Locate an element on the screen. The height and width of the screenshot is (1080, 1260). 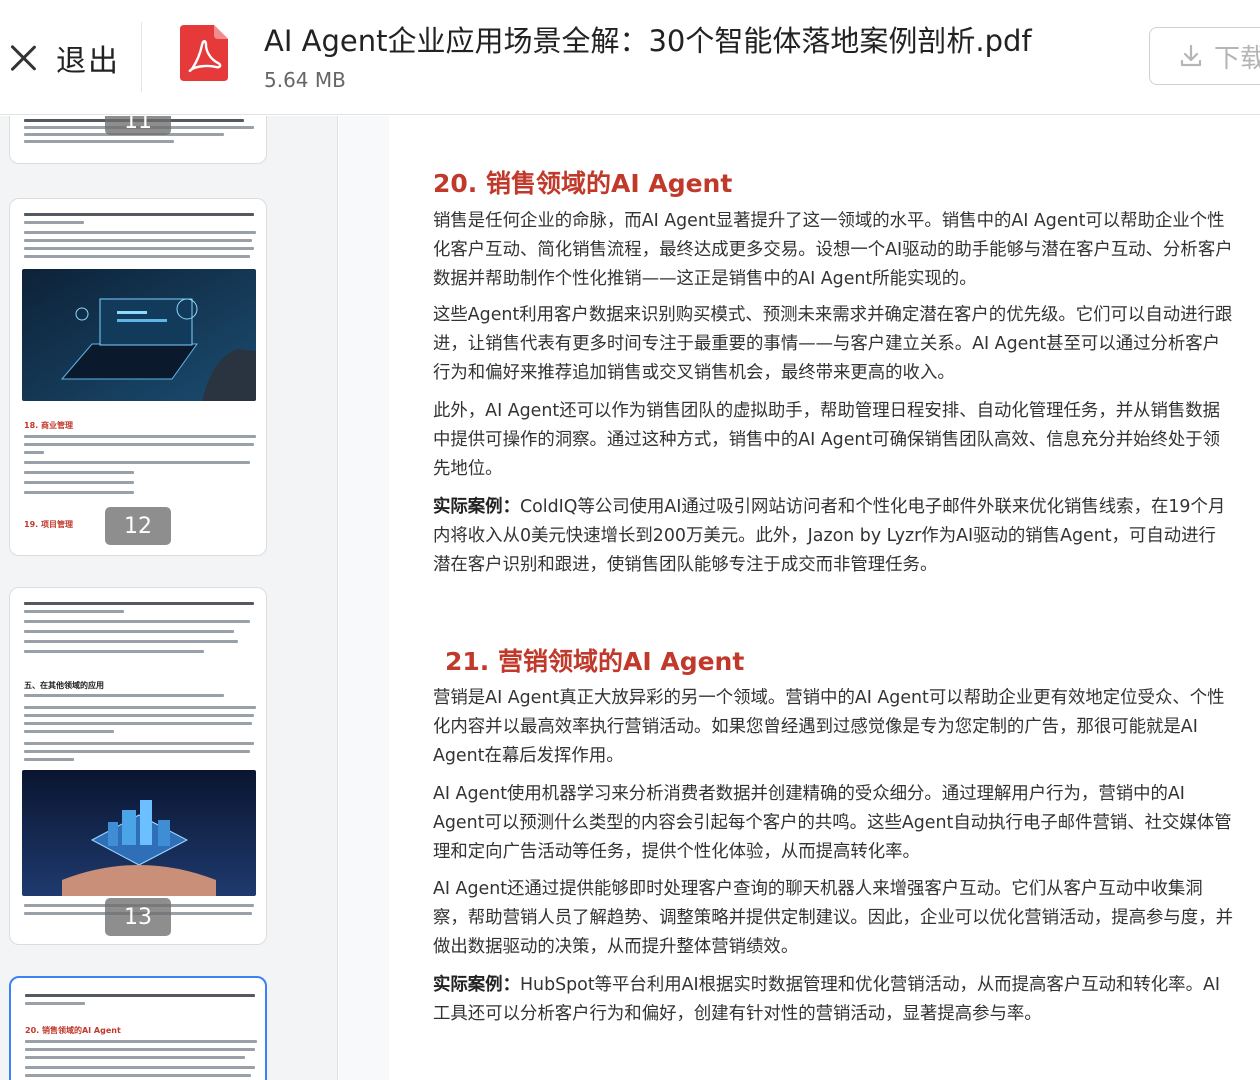
thumb-image-laptop is located at coordinates (139, 335).